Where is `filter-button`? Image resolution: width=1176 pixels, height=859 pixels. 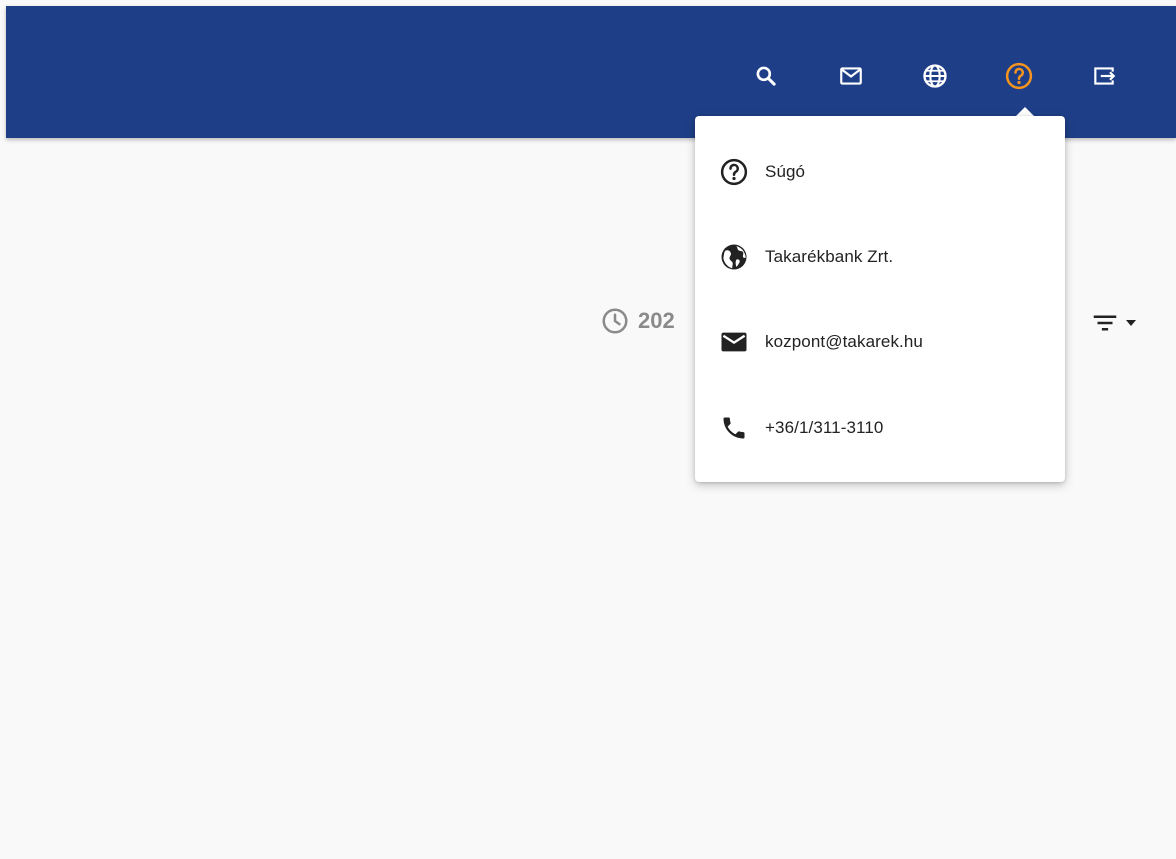 filter-button is located at coordinates (1120, 323).